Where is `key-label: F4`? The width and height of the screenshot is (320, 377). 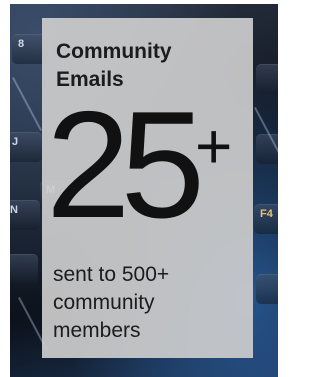
key-label: F4 is located at coordinates (266, 214).